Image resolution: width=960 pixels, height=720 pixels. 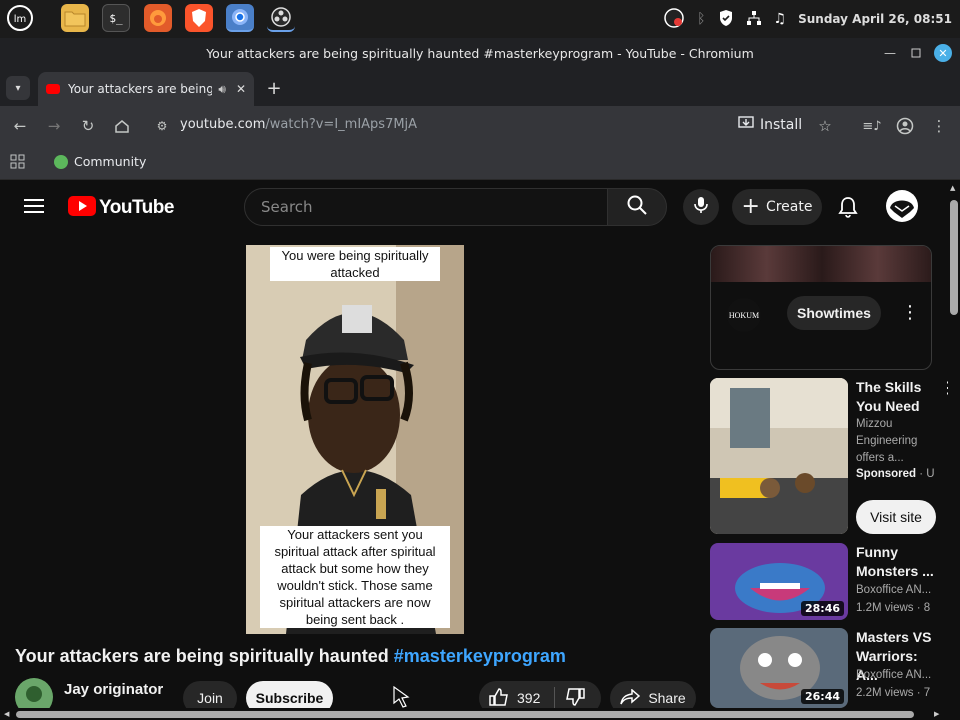 What do you see at coordinates (744, 315) in the screenshot?
I see `ad-brand-logo: HOKUM` at bounding box center [744, 315].